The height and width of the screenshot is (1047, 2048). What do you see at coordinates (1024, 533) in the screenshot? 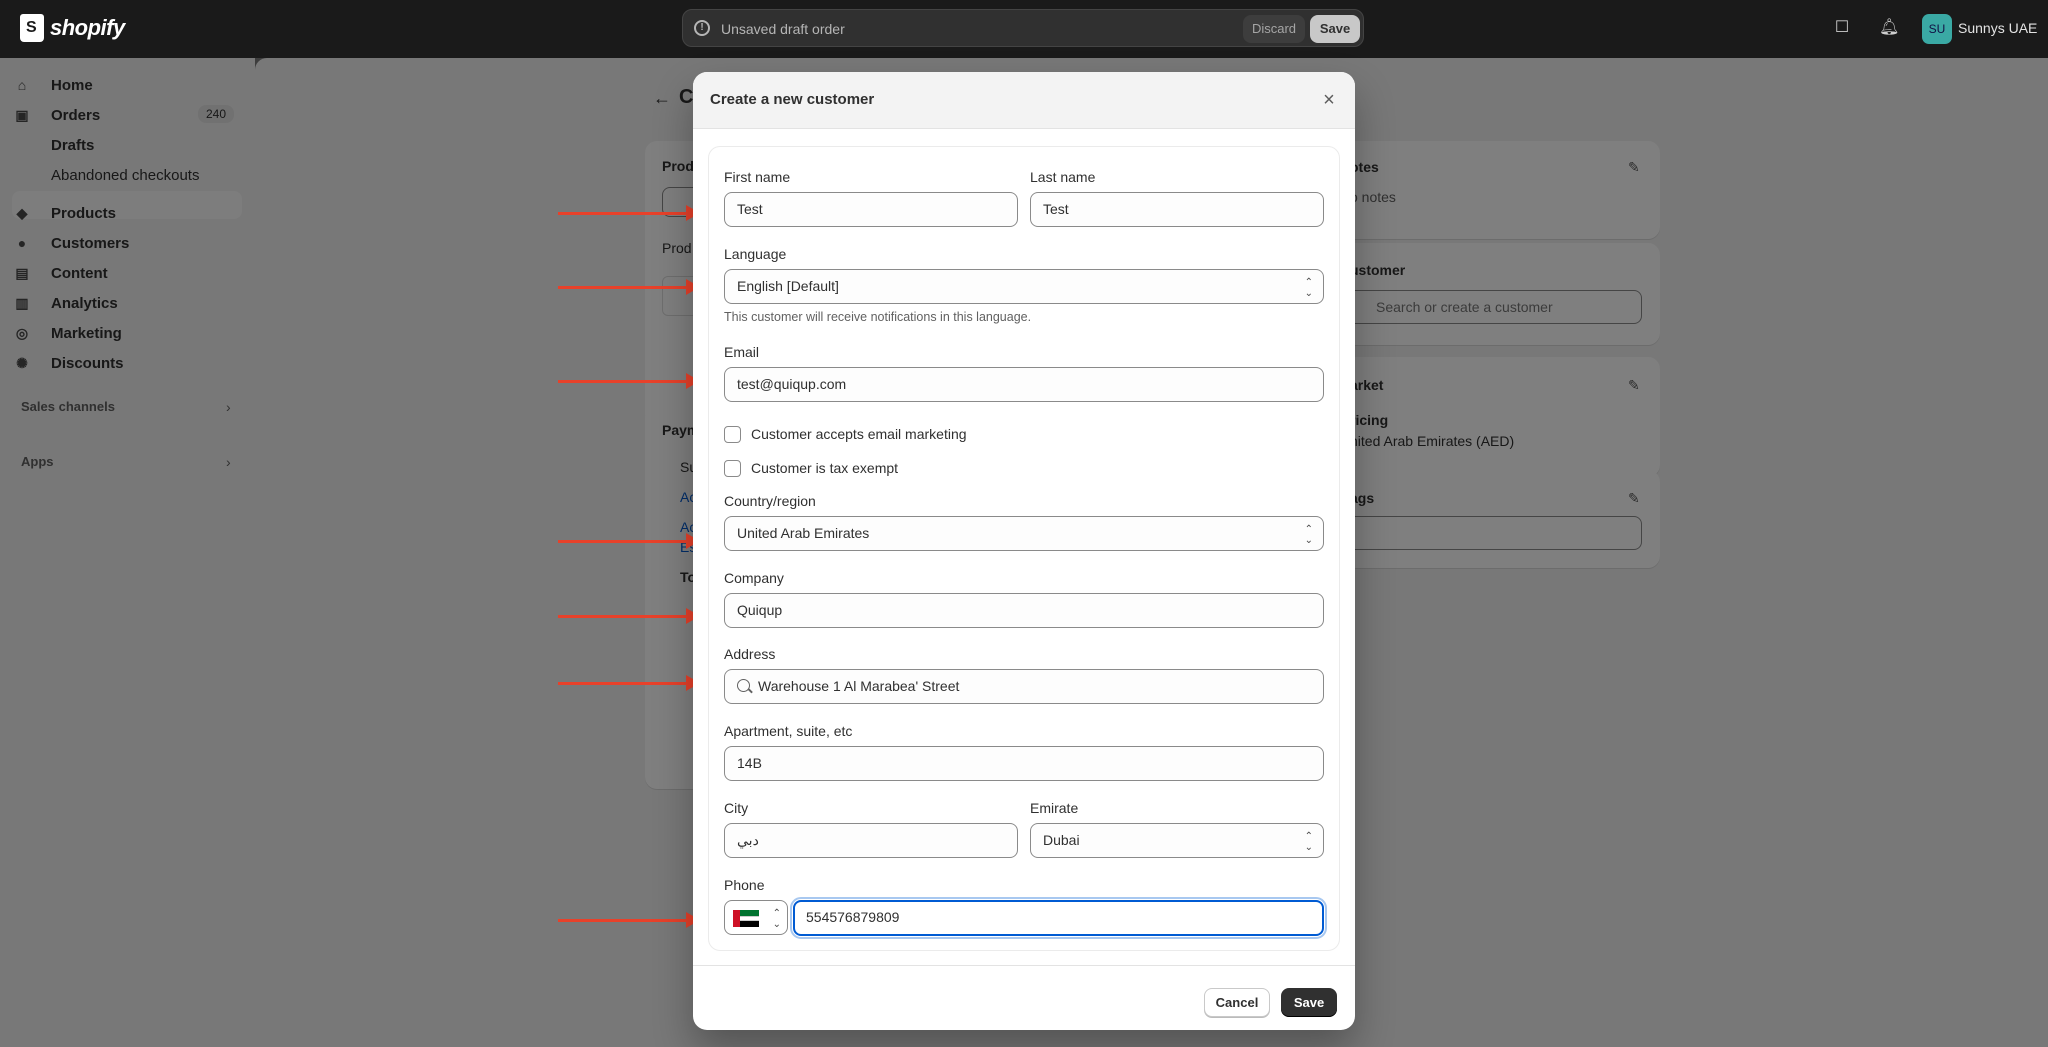
I see `country-select: United Arab Emirates ⌃ ⌄` at bounding box center [1024, 533].